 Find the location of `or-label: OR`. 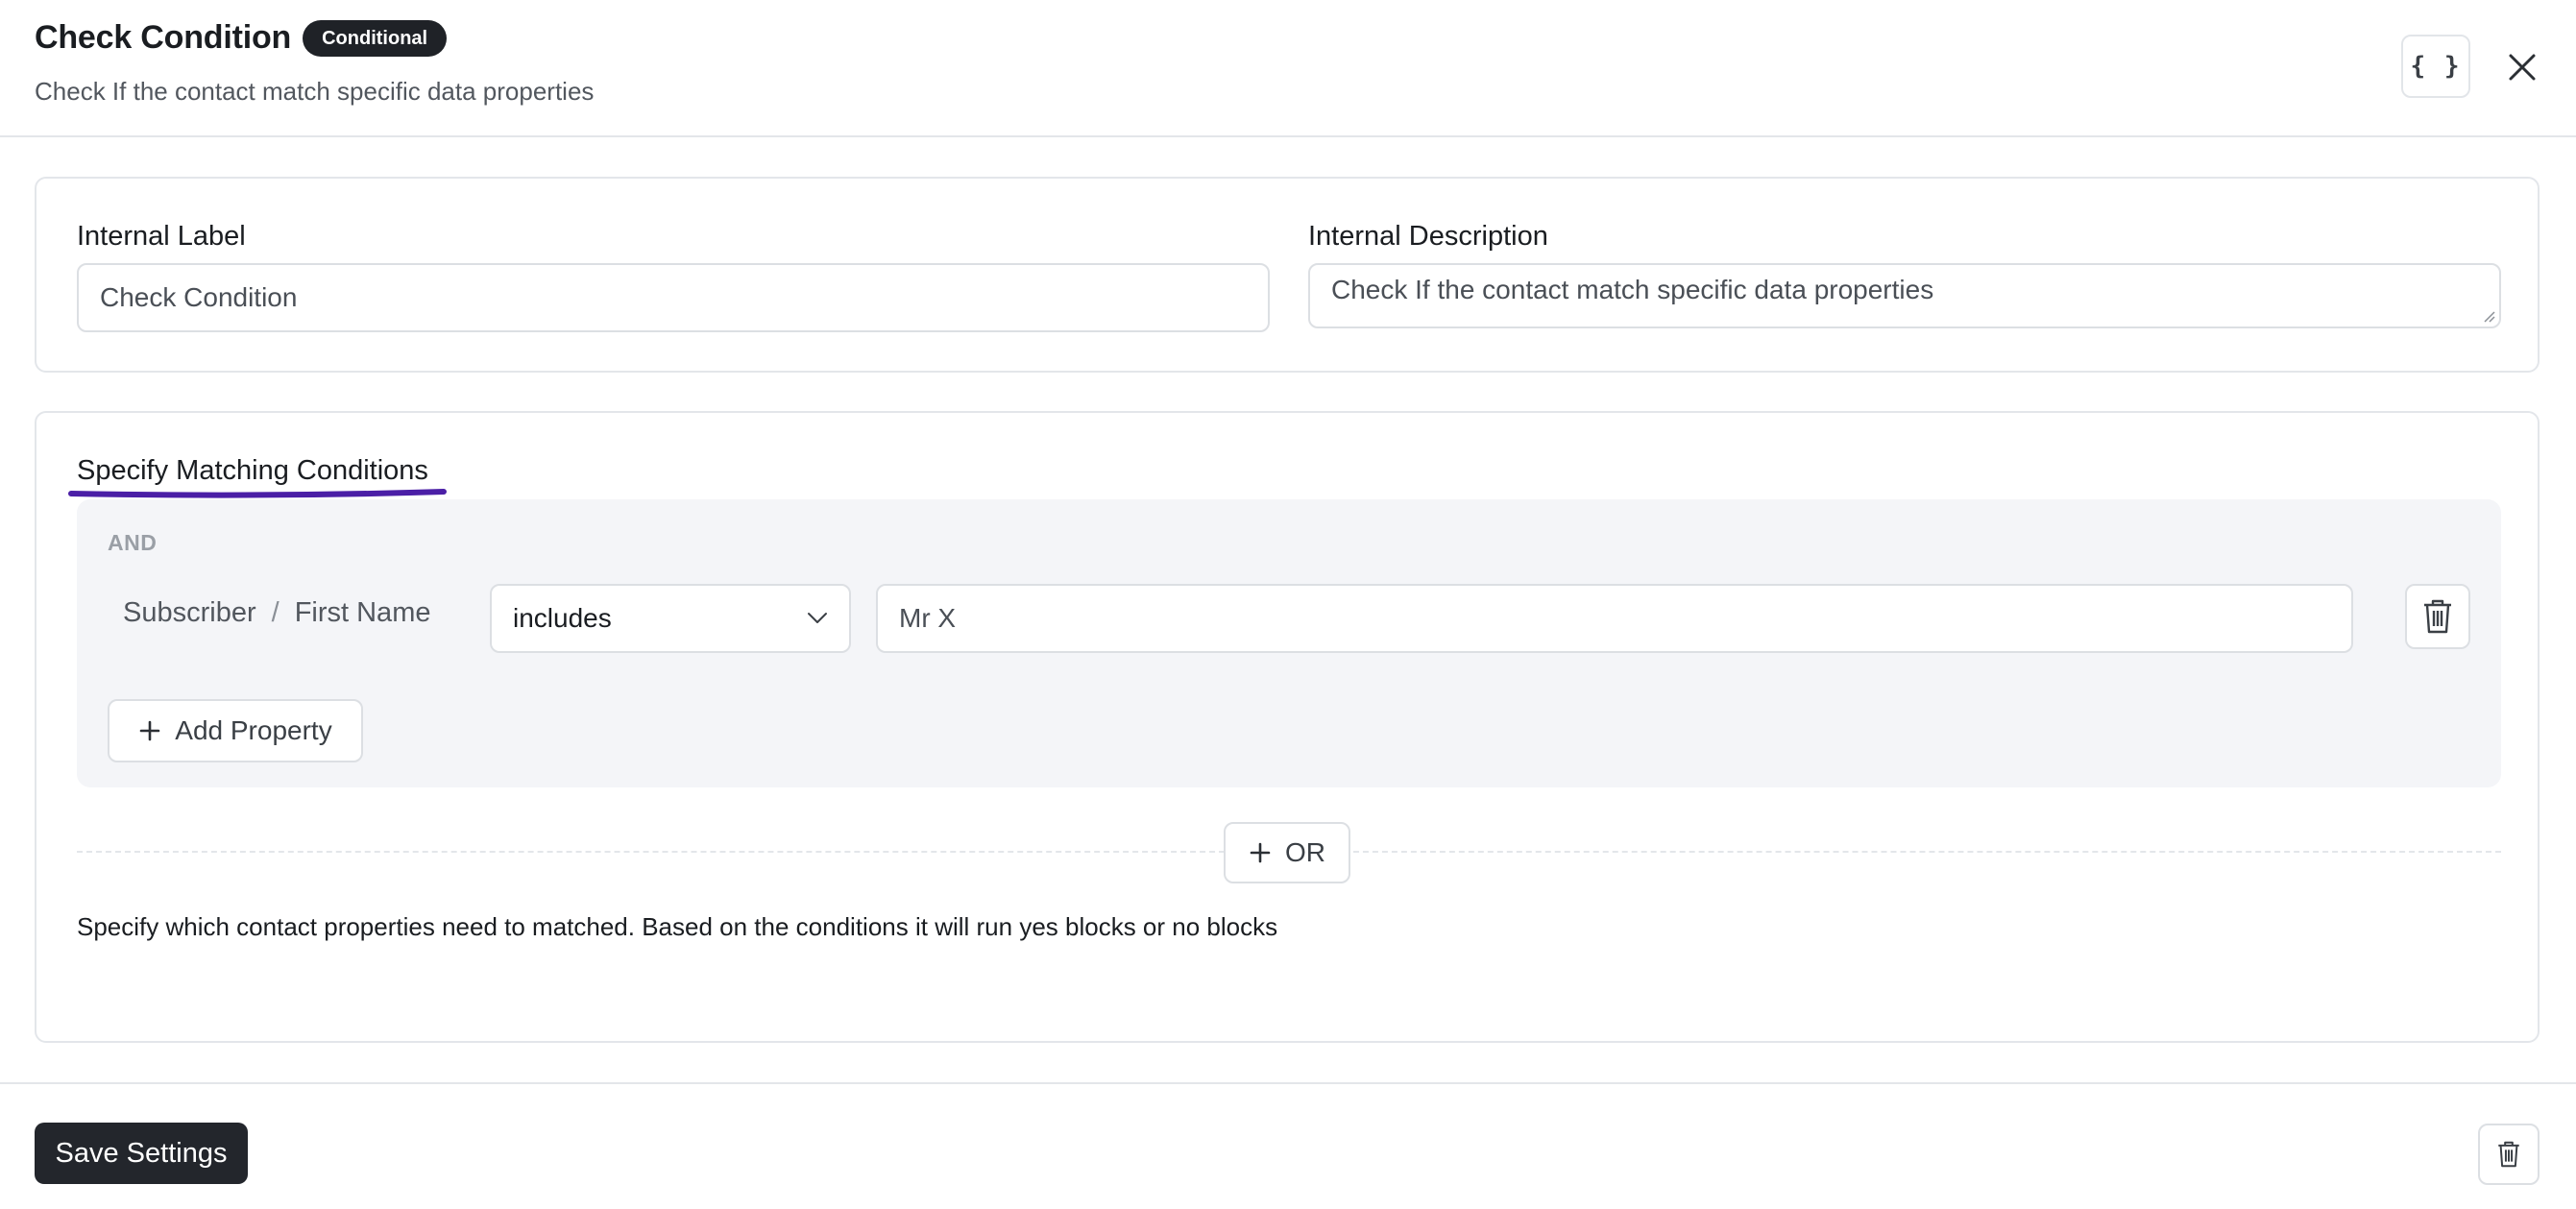

or-label: OR is located at coordinates (1305, 852).